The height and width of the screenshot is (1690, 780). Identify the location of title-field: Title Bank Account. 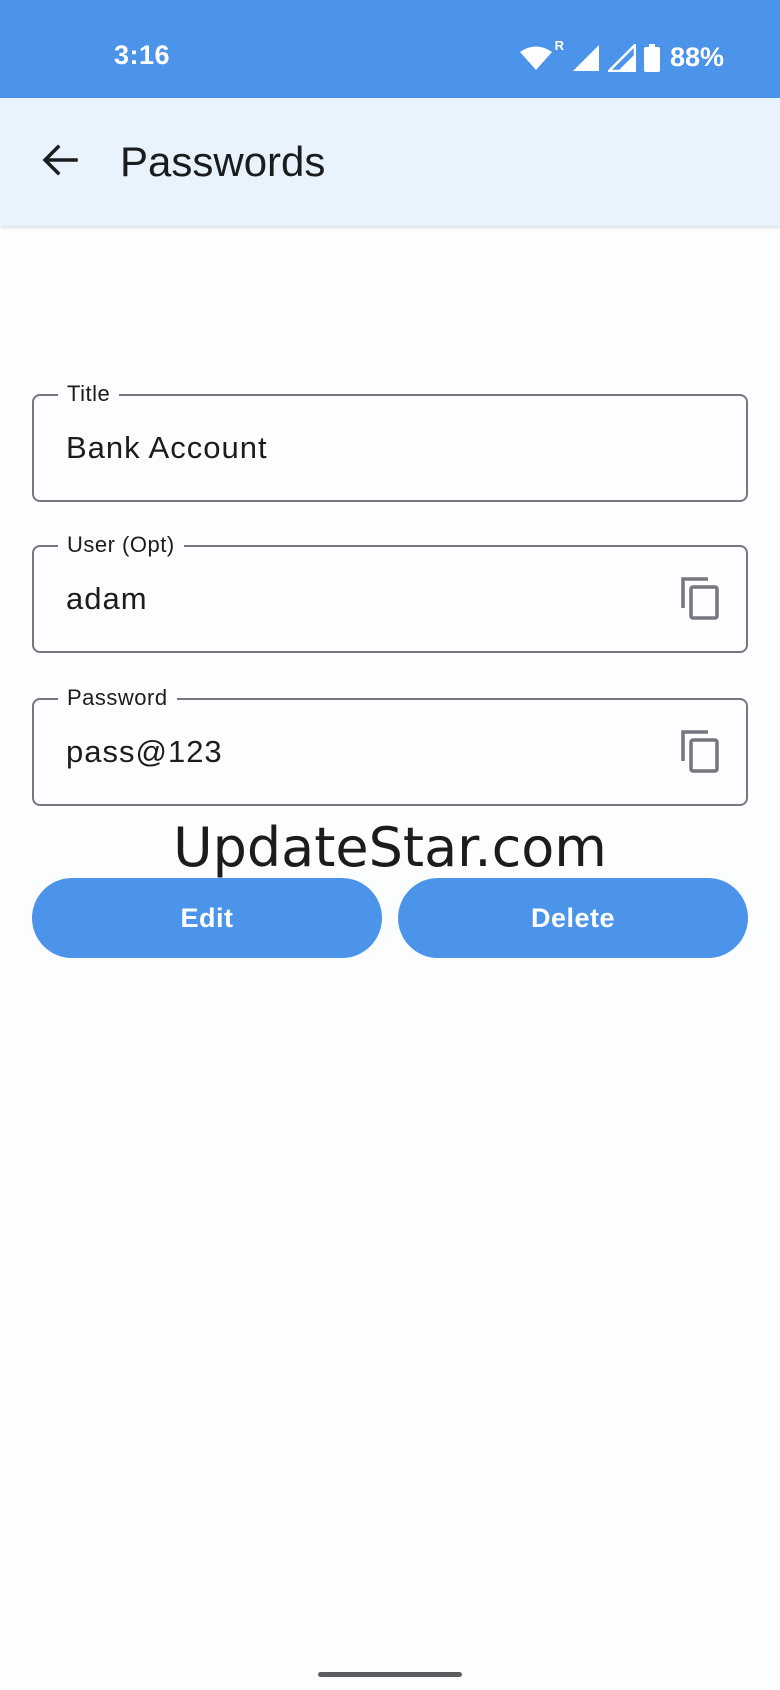
(390, 441).